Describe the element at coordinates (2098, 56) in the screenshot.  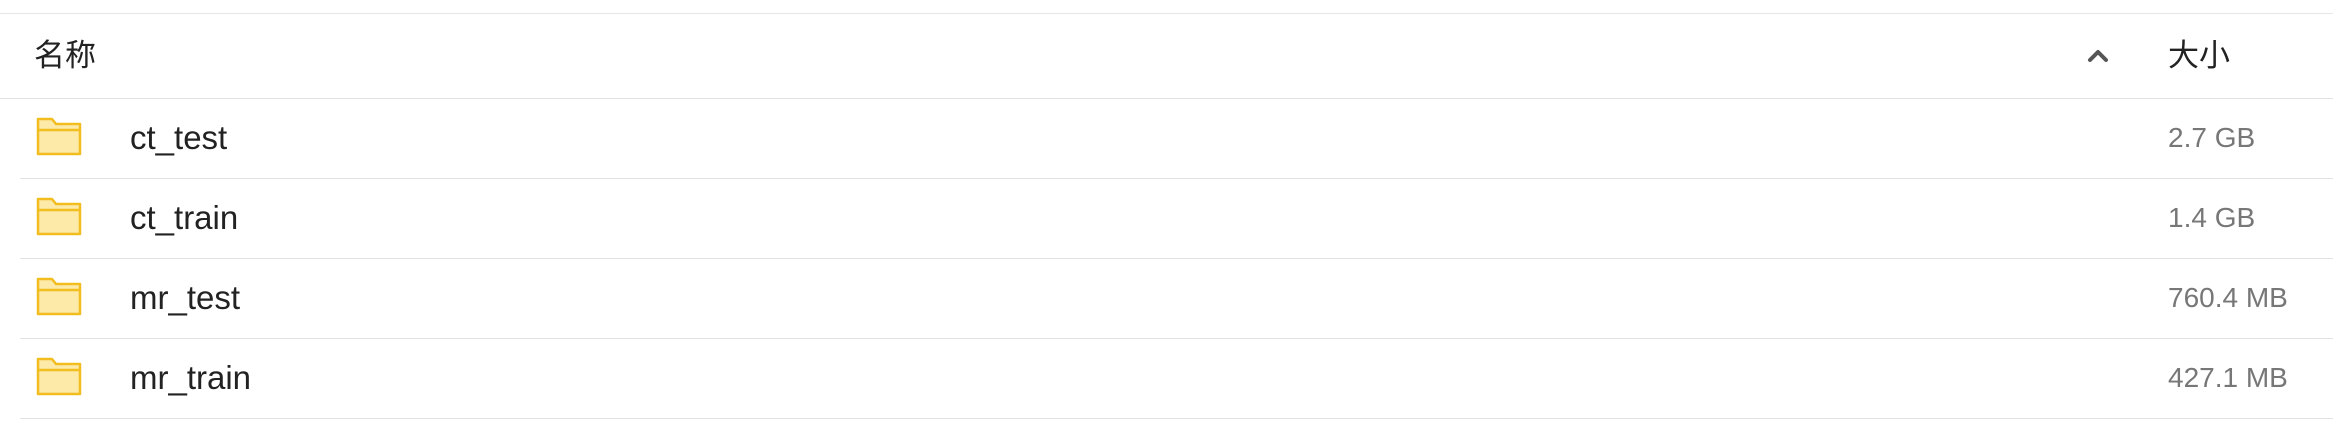
I see `chevron-up-icon` at that location.